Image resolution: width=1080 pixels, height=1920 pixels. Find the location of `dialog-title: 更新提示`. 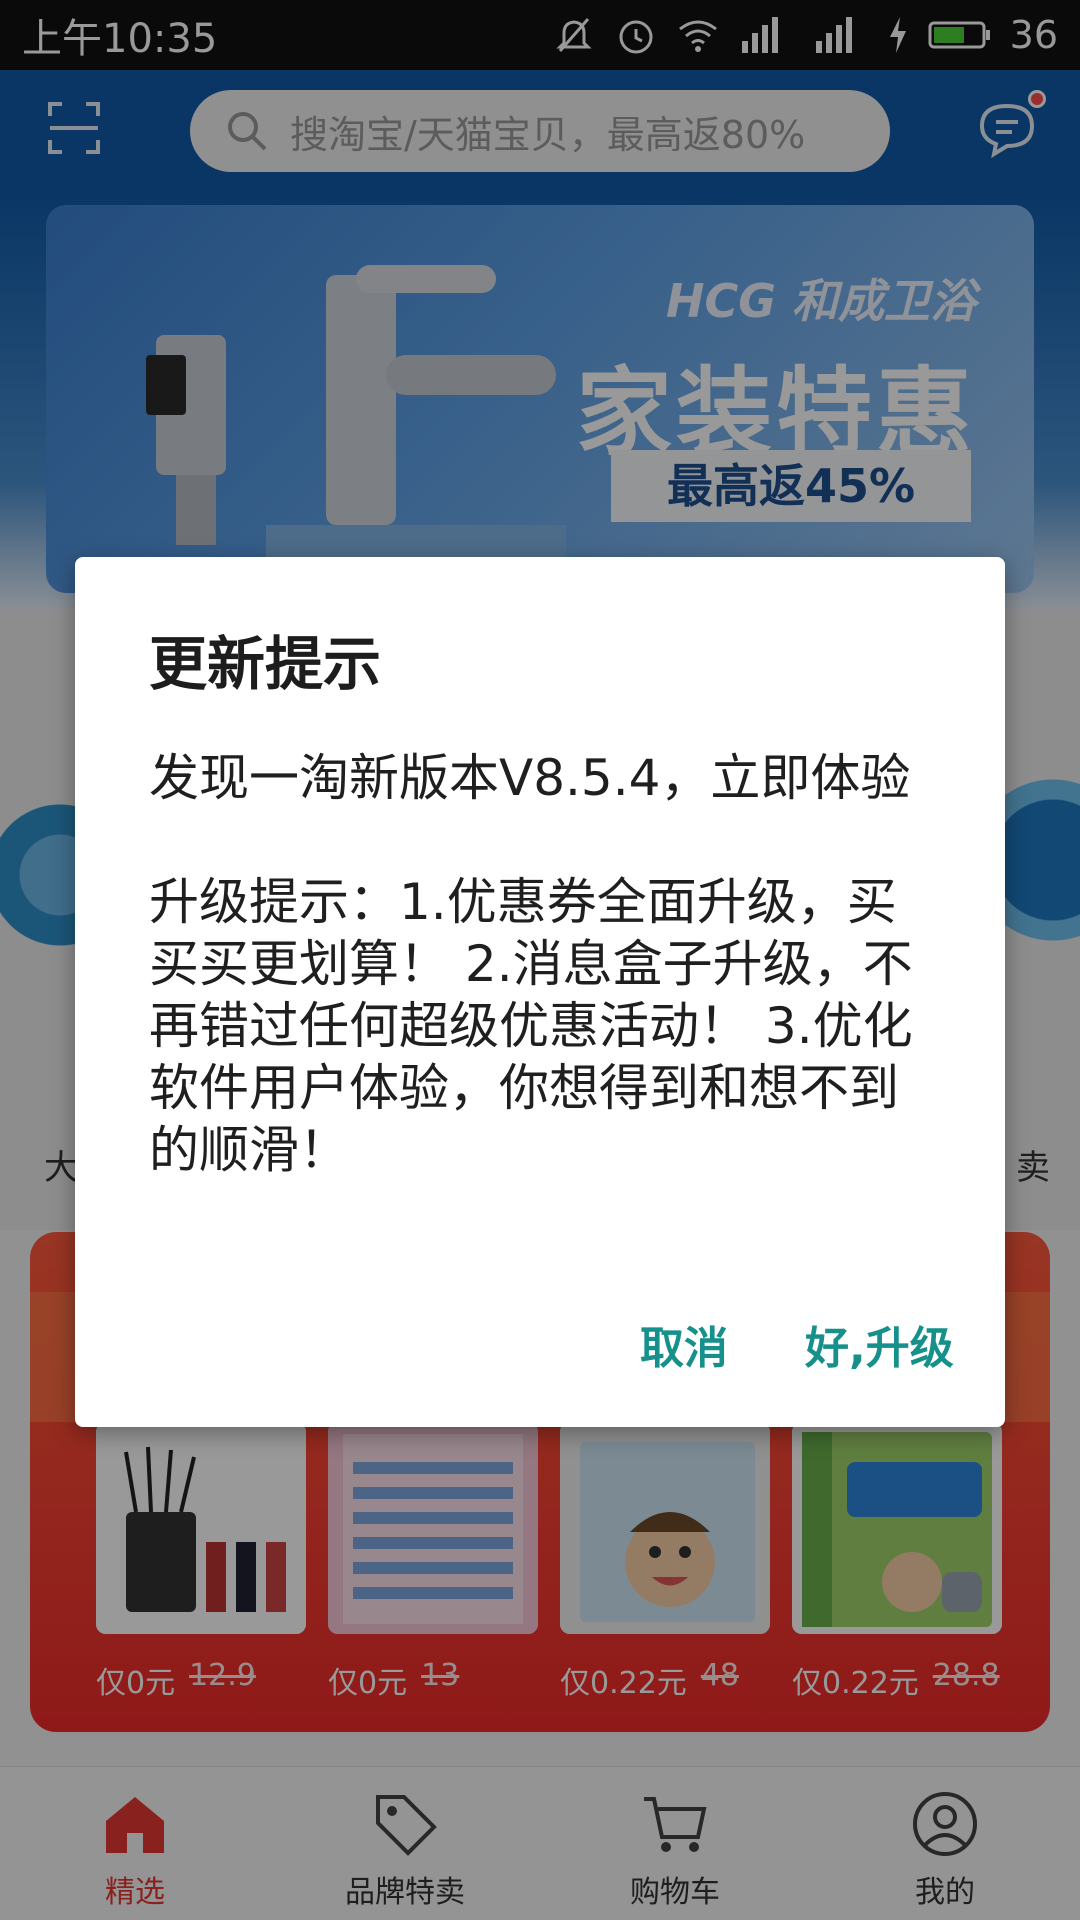

dialog-title: 更新提示 is located at coordinates (265, 664).